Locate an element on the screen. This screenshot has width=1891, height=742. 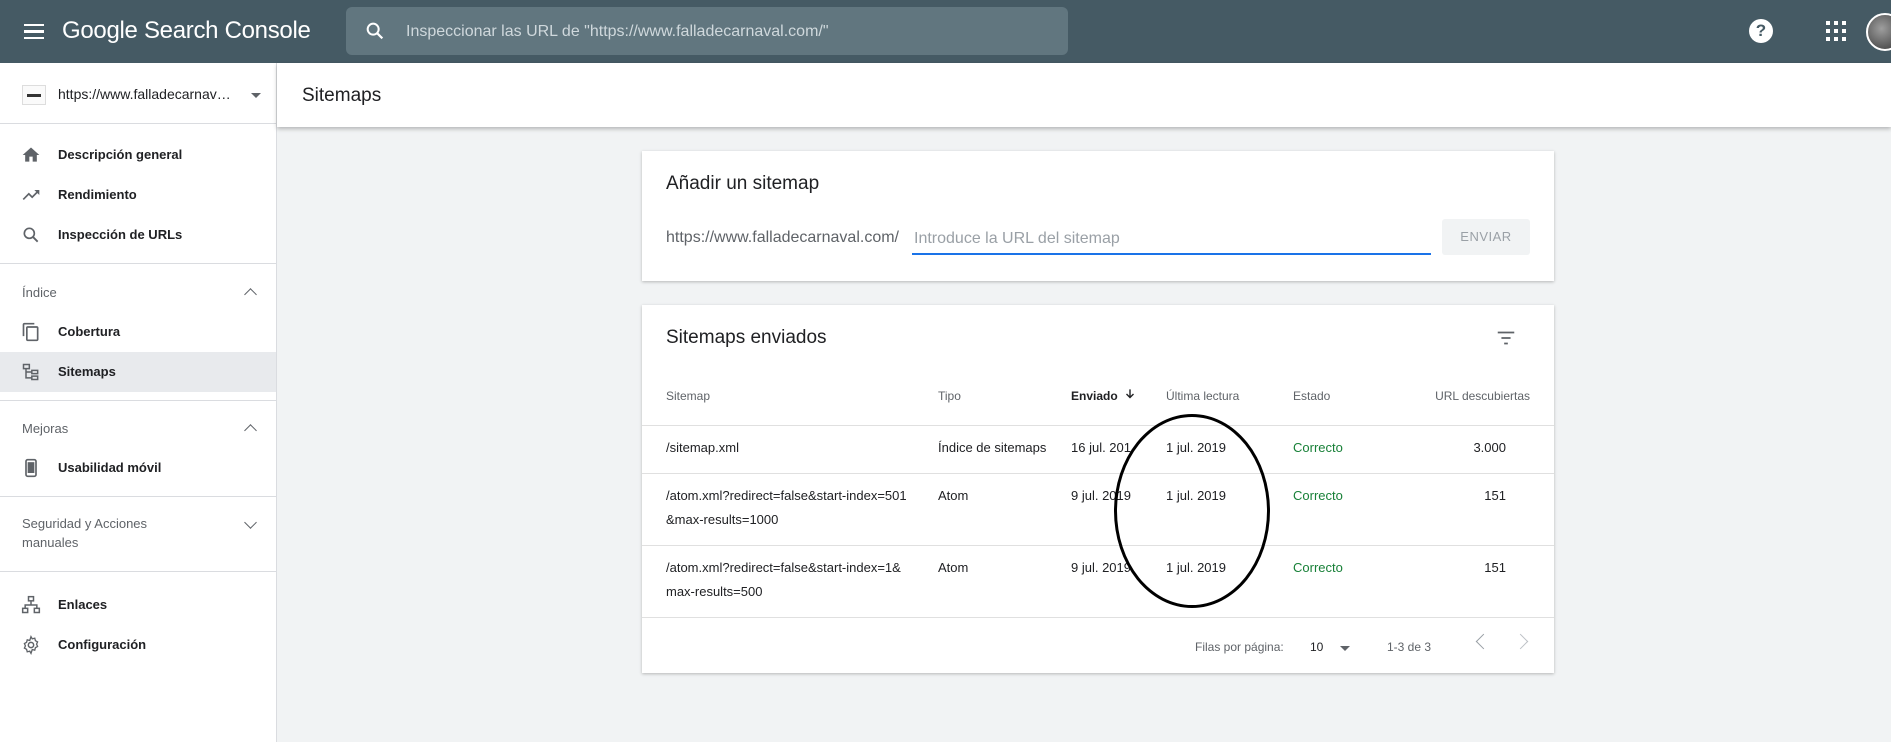
sidebar-item-overview: Descripción general is located at coordinates (138, 155).